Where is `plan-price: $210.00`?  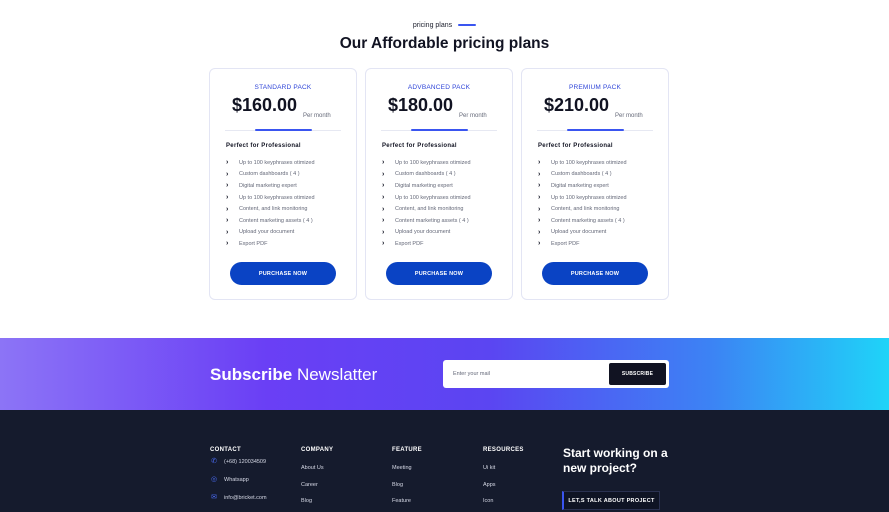 plan-price: $210.00 is located at coordinates (577, 105).